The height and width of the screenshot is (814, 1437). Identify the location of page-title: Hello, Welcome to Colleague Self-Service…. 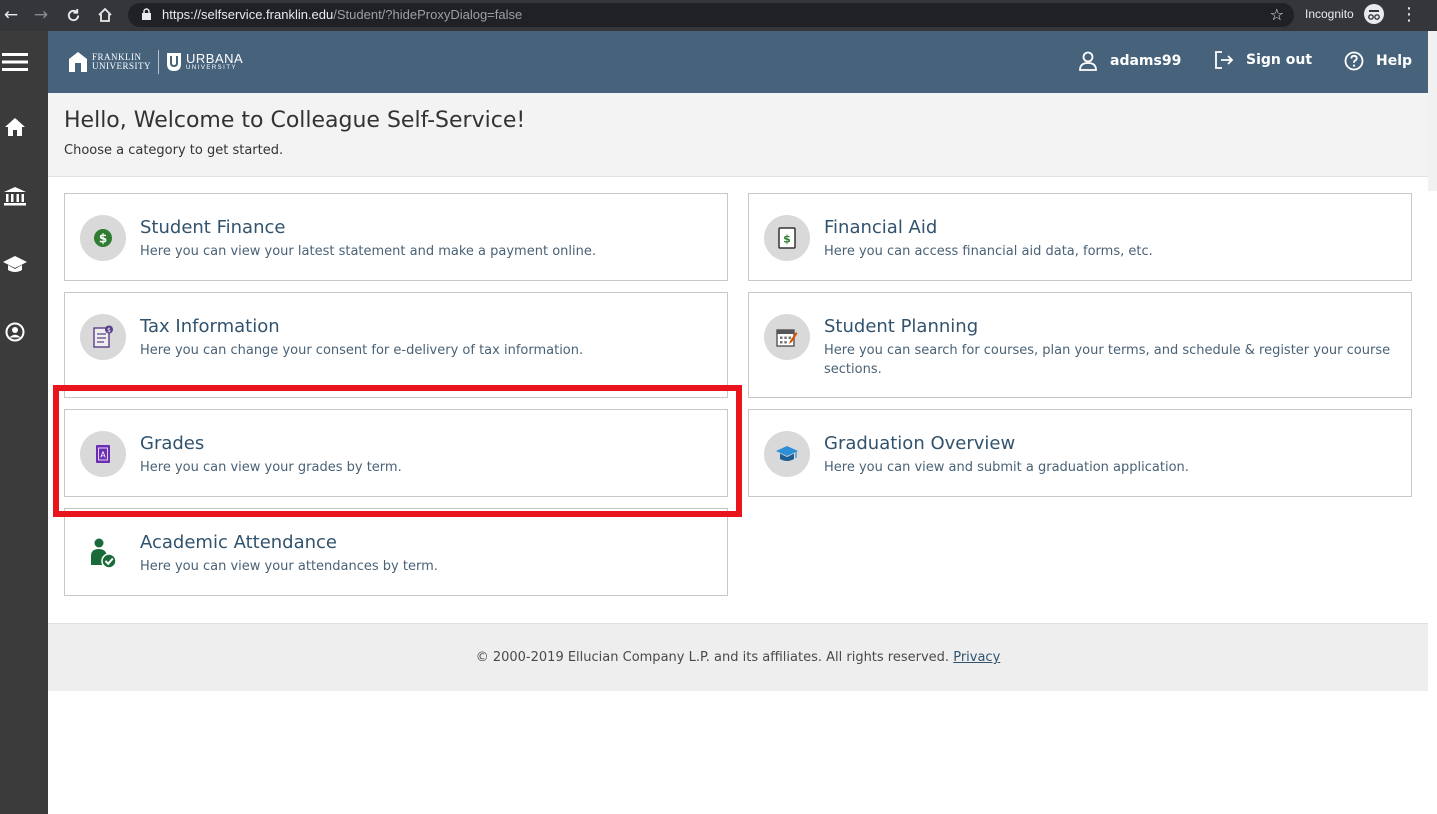
(295, 120).